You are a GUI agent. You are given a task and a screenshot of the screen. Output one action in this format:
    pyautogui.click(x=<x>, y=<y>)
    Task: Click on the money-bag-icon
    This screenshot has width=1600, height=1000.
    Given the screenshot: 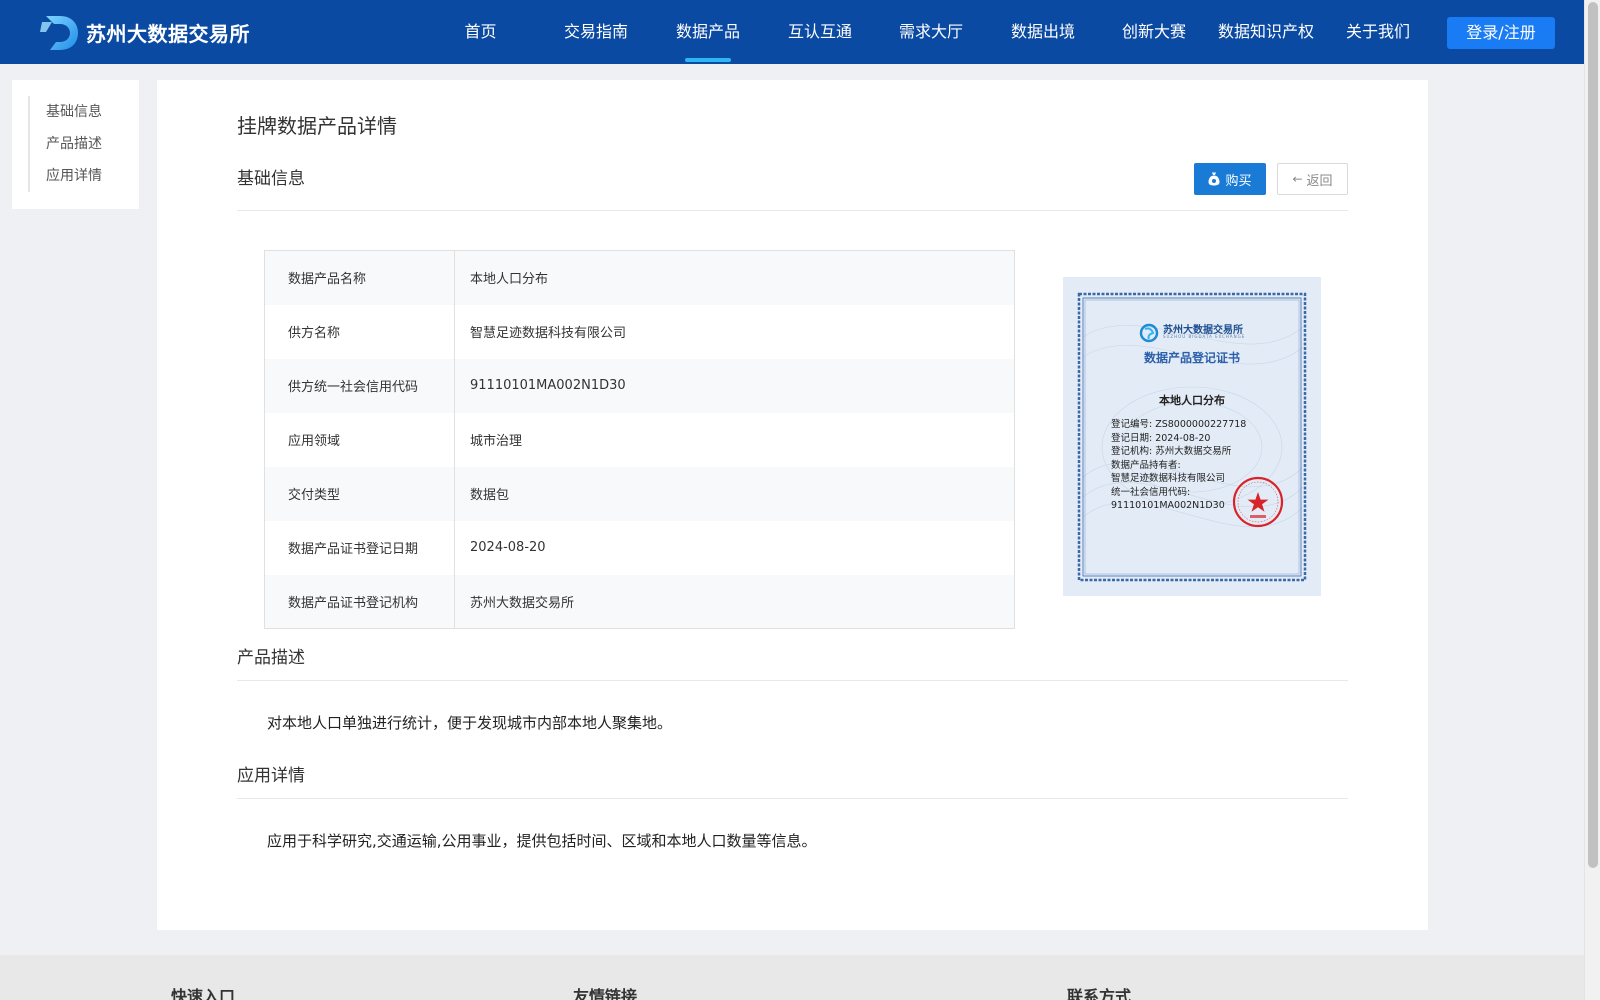 What is the action you would take?
    pyautogui.click(x=1214, y=179)
    